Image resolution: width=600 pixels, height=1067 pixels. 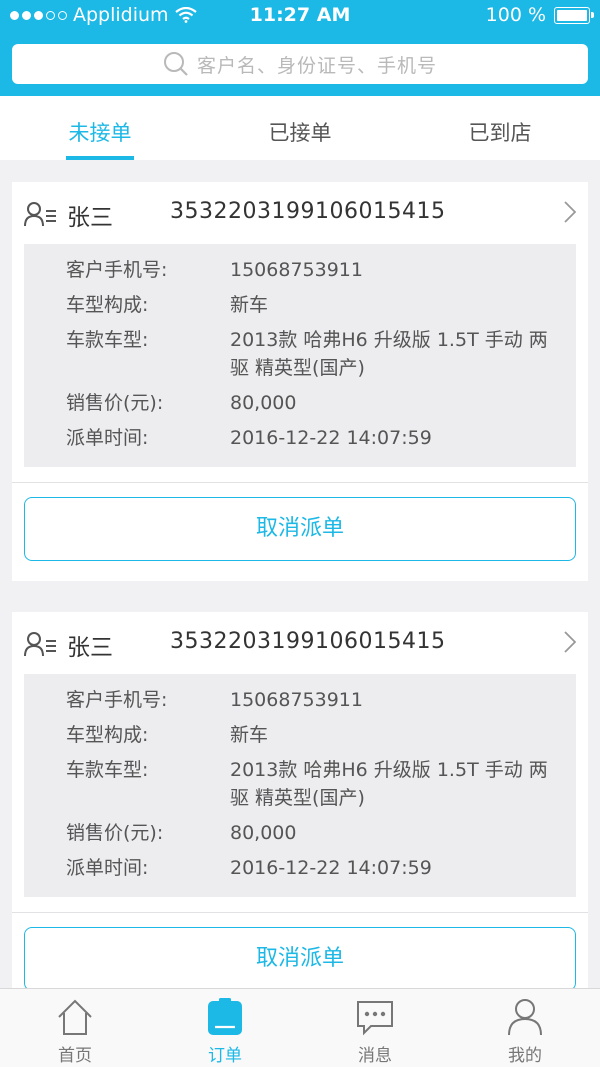 I want to click on tab-label: 未接单, so click(x=100, y=133).